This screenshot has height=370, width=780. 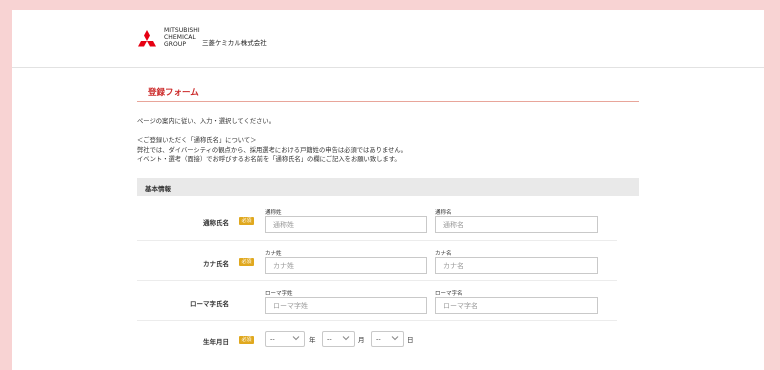 What do you see at coordinates (273, 254) in the screenshot?
I see `kana-last-name-label: カナ姓` at bounding box center [273, 254].